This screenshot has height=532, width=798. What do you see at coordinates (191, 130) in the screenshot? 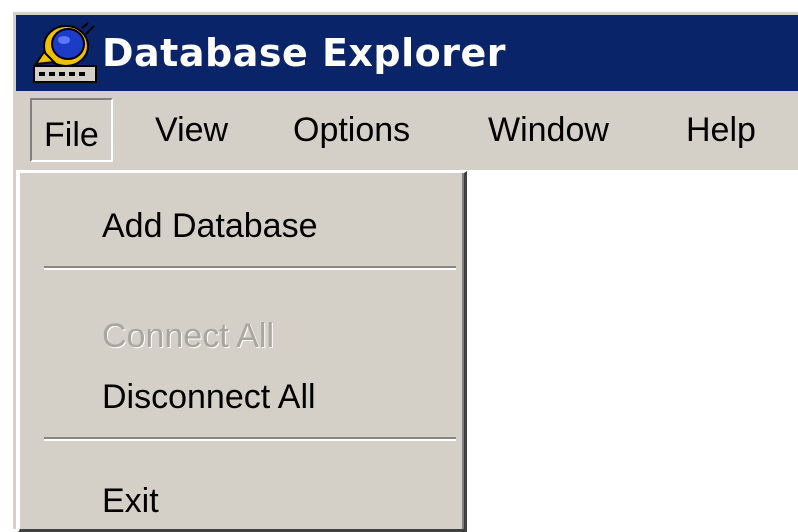
I see `menu-view: View` at bounding box center [191, 130].